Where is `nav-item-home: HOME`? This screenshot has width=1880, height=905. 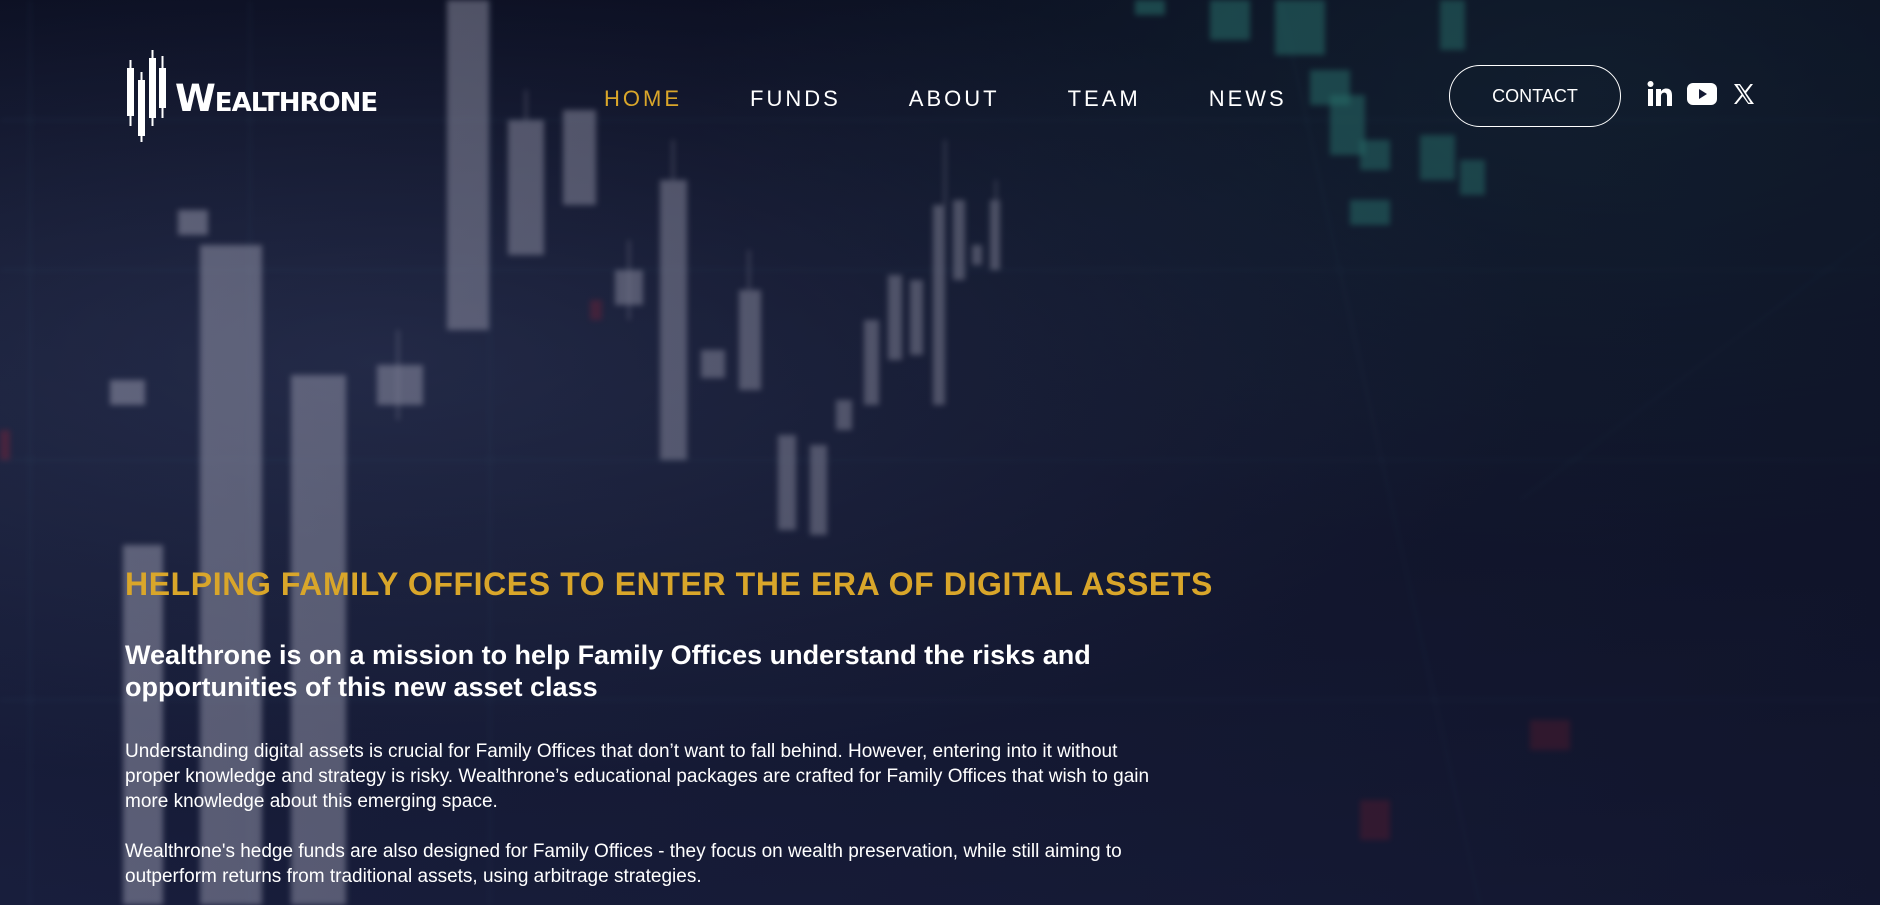
nav-item-home: HOME is located at coordinates (643, 99).